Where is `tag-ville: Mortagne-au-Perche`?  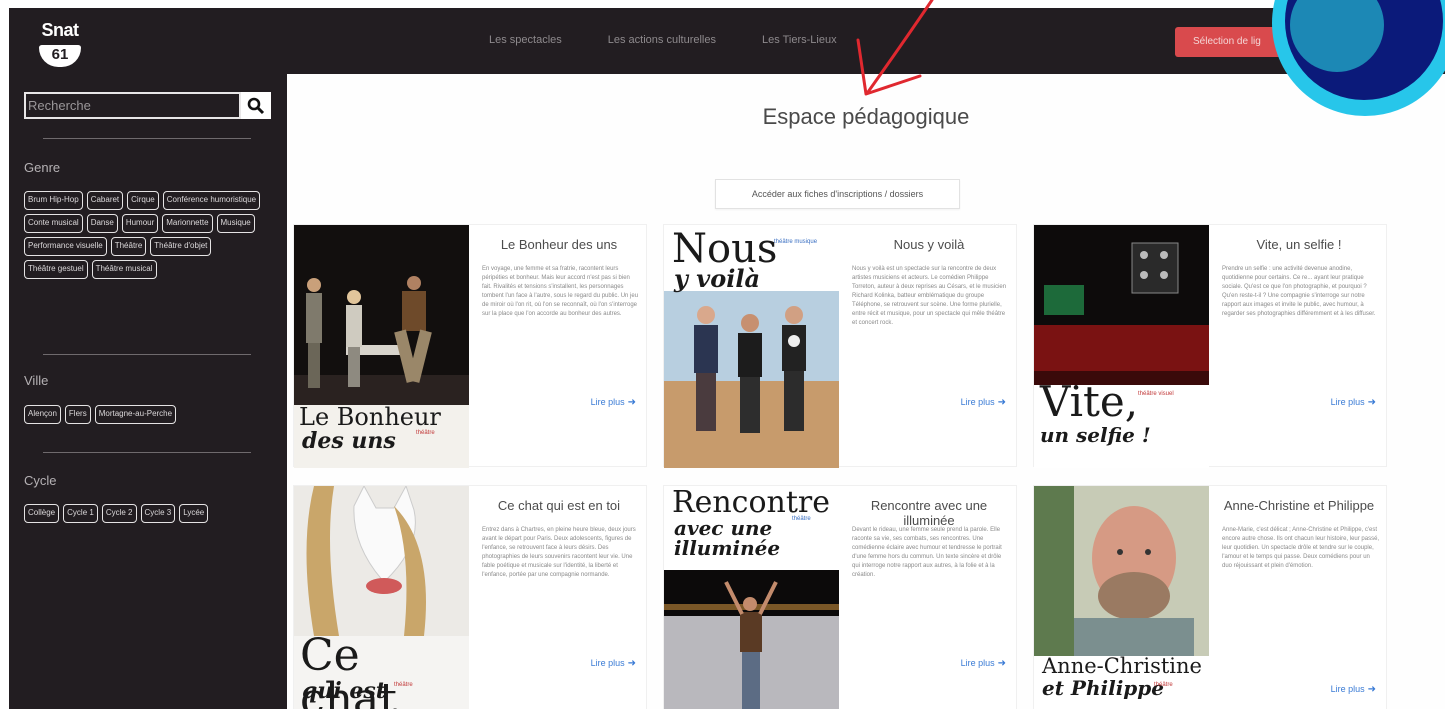 tag-ville: Mortagne-au-Perche is located at coordinates (135, 414).